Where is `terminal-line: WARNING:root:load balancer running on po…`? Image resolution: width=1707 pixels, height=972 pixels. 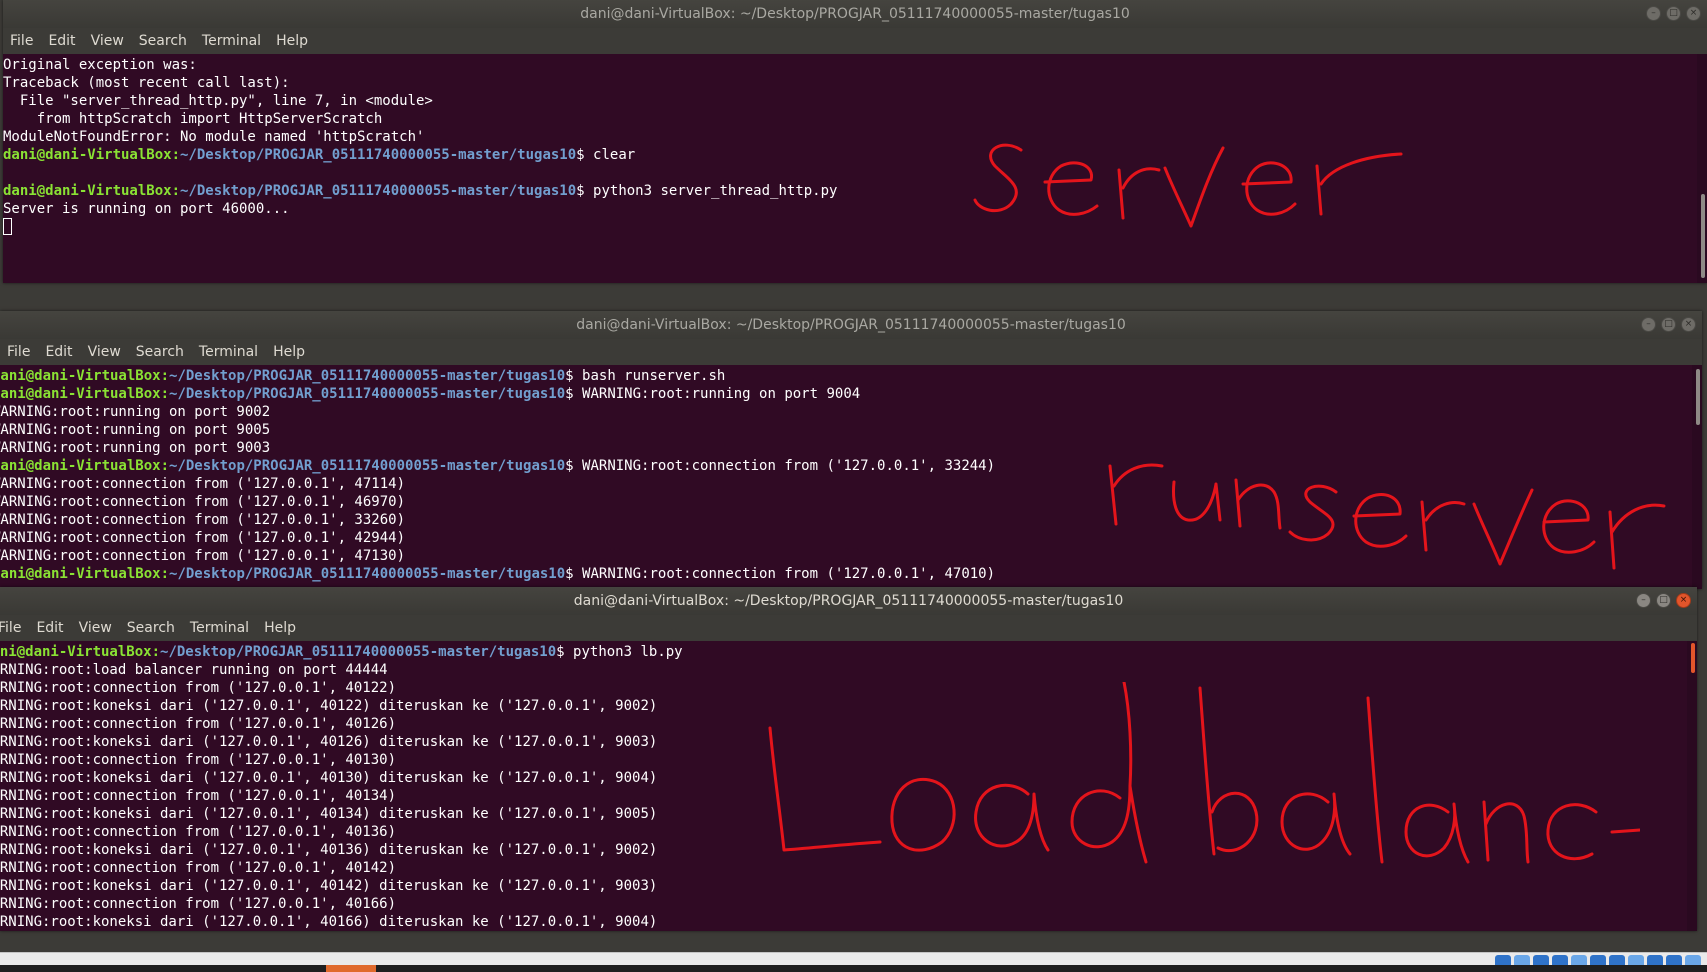 terminal-line: WARNING:root:load balancer running on po… is located at coordinates (194, 670).